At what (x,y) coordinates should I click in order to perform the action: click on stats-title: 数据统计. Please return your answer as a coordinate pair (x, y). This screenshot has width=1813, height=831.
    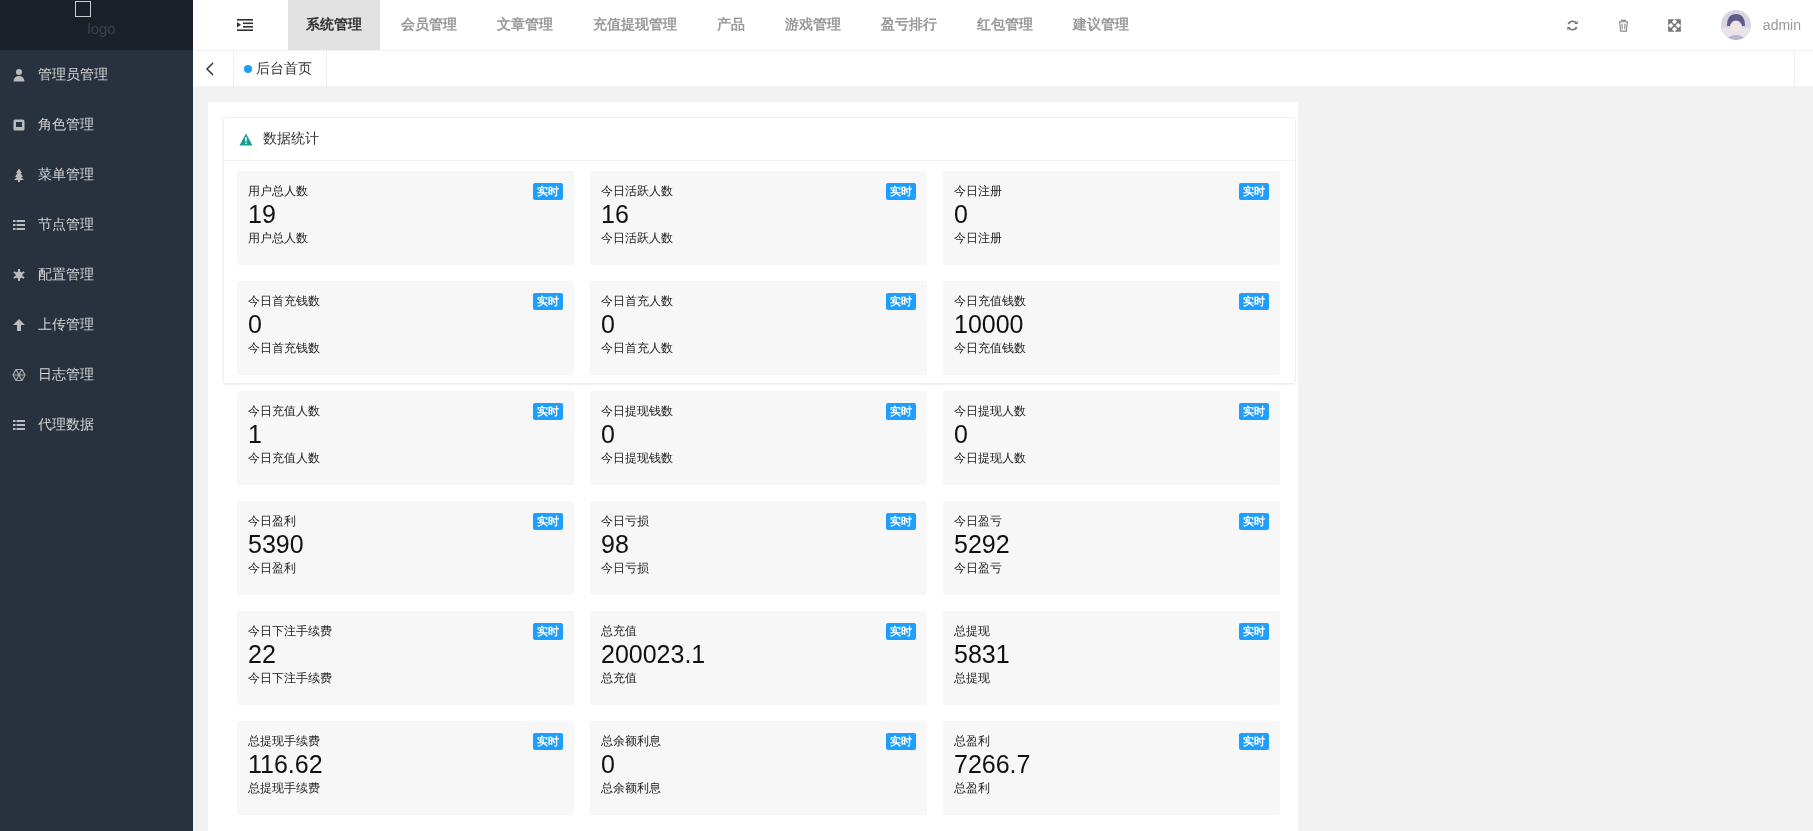
    Looking at the image, I should click on (291, 139).